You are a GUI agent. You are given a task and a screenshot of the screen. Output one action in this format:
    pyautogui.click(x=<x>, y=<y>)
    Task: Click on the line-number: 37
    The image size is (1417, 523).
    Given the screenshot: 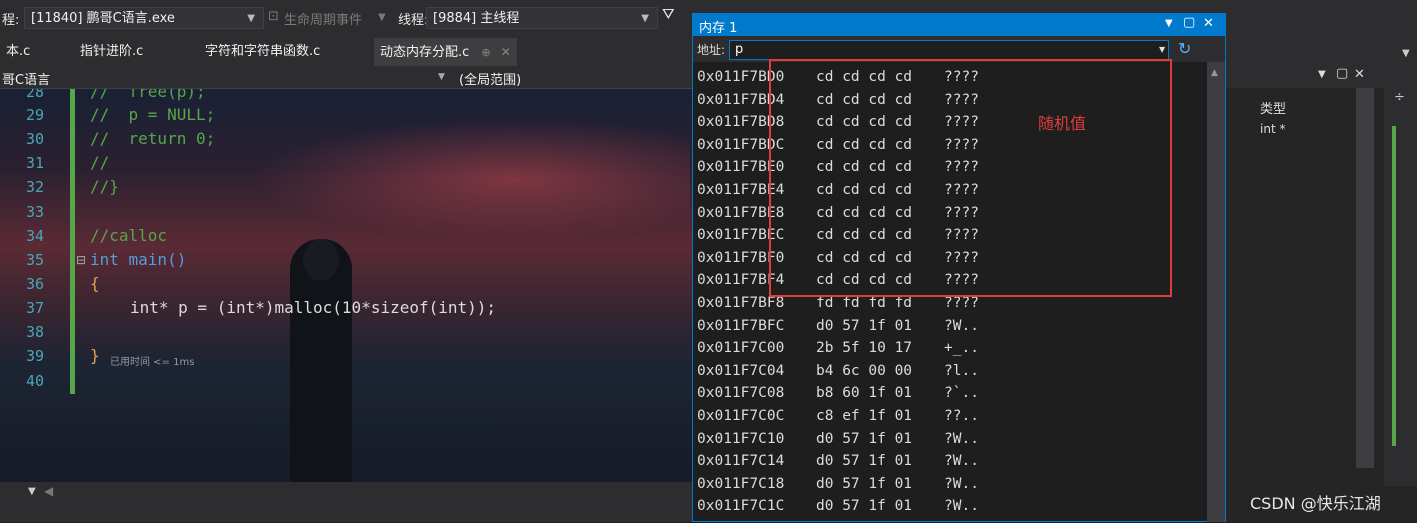 What is the action you would take?
    pyautogui.click(x=34, y=308)
    